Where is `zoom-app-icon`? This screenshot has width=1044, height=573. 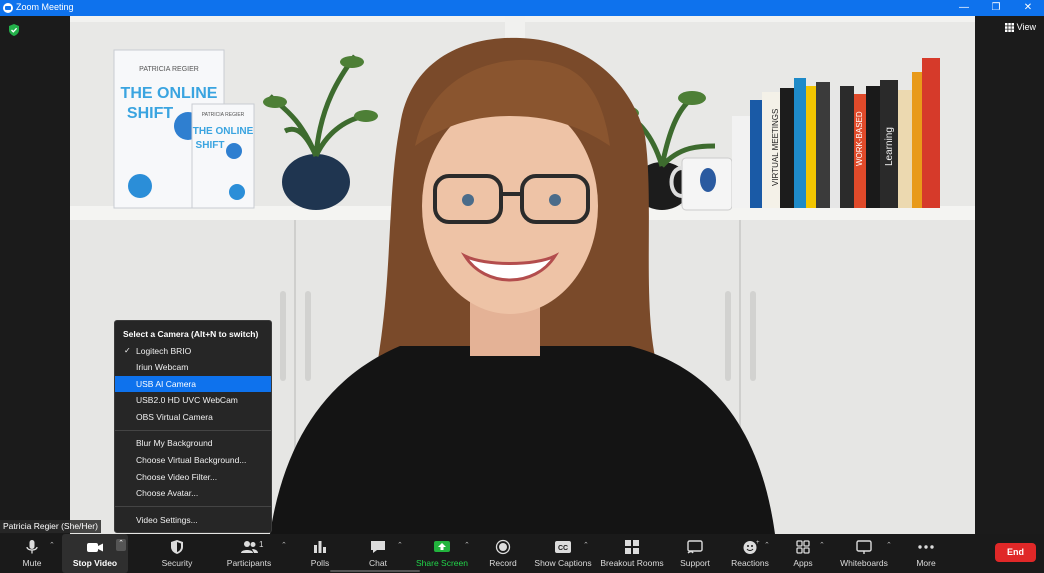
zoom-app-icon is located at coordinates (8, 8).